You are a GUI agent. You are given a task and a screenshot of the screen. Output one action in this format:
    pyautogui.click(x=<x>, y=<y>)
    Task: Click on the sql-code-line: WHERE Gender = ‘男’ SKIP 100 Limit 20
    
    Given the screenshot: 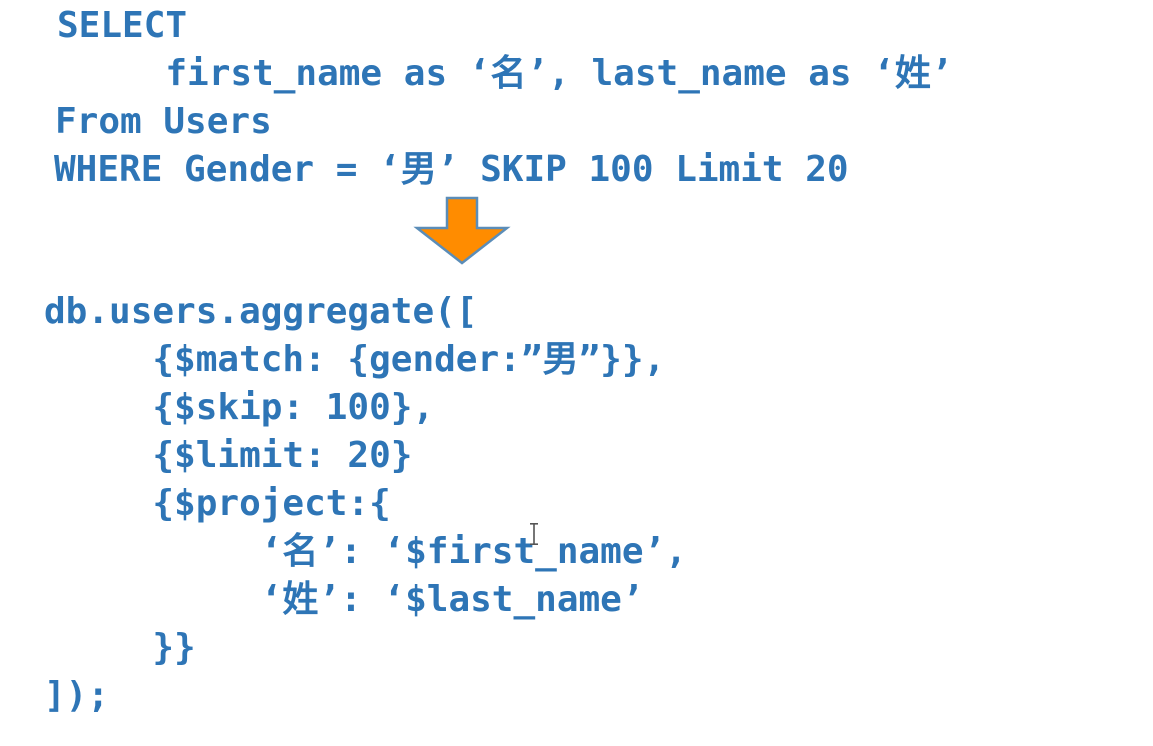 What is the action you would take?
    pyautogui.click(x=451, y=169)
    